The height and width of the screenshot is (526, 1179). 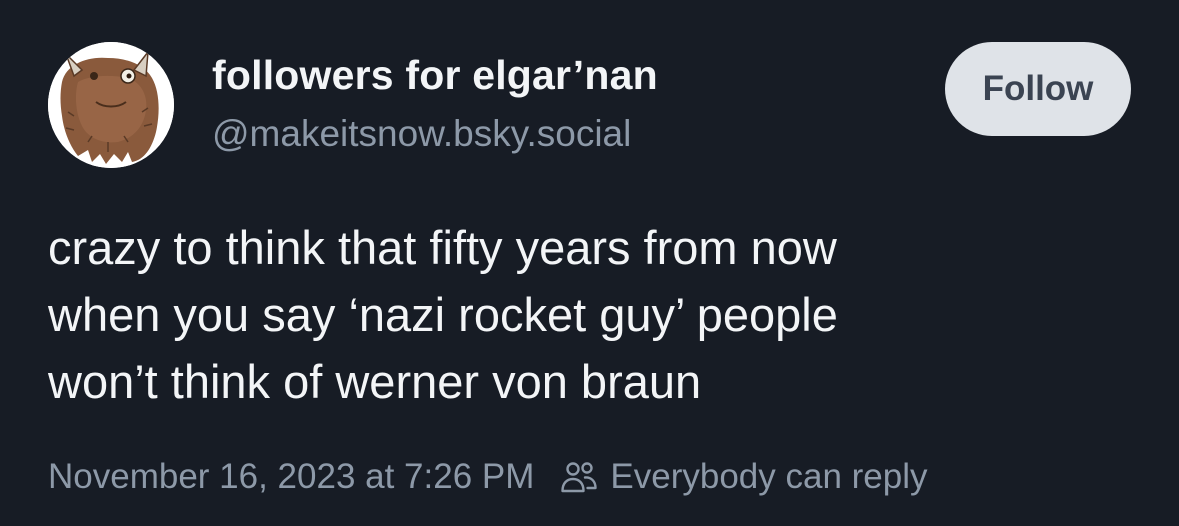 I want to click on creature-avatar-icon, so click(x=111, y=105).